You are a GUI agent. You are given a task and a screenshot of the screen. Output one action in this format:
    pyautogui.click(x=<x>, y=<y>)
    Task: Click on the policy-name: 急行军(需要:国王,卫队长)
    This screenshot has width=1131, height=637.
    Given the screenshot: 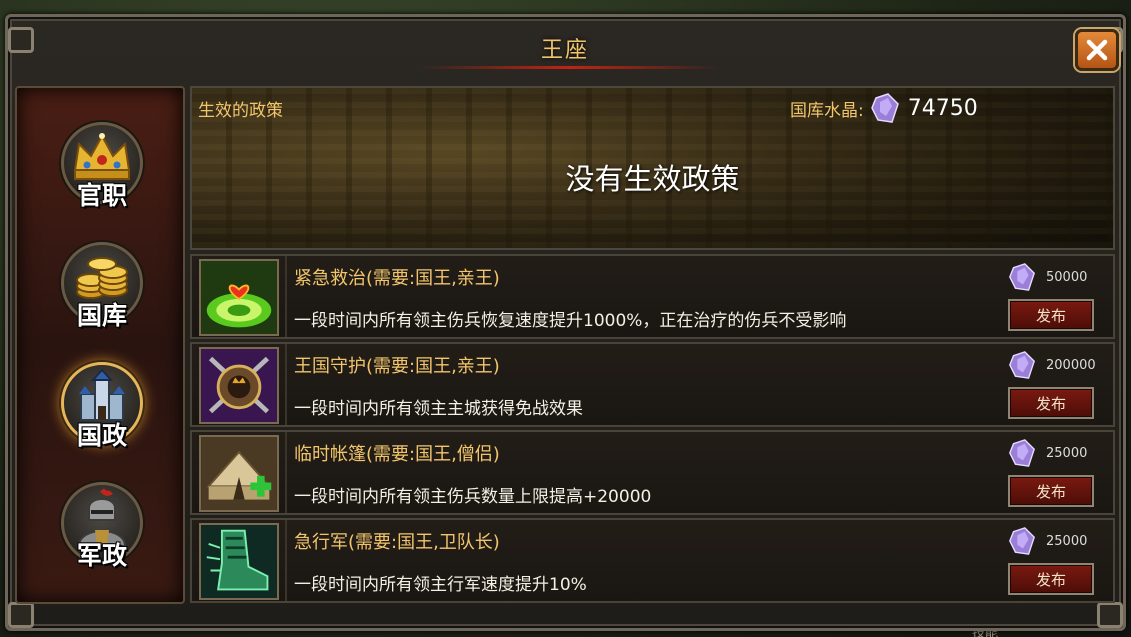 What is the action you would take?
    pyautogui.click(x=397, y=542)
    